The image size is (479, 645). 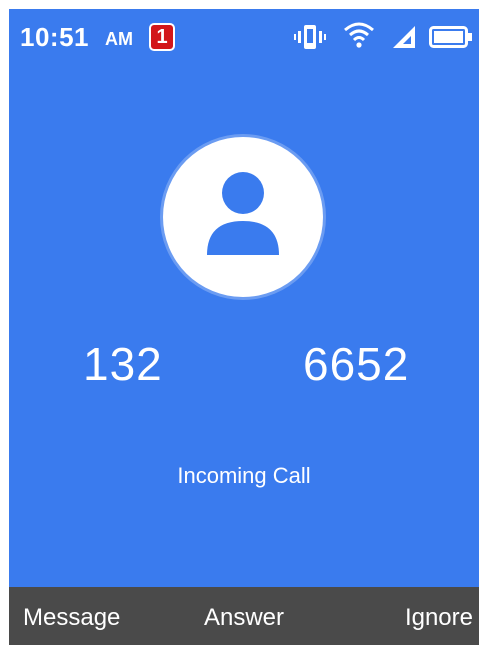 What do you see at coordinates (439, 618) in the screenshot?
I see `ignore-softkey: Ignore` at bounding box center [439, 618].